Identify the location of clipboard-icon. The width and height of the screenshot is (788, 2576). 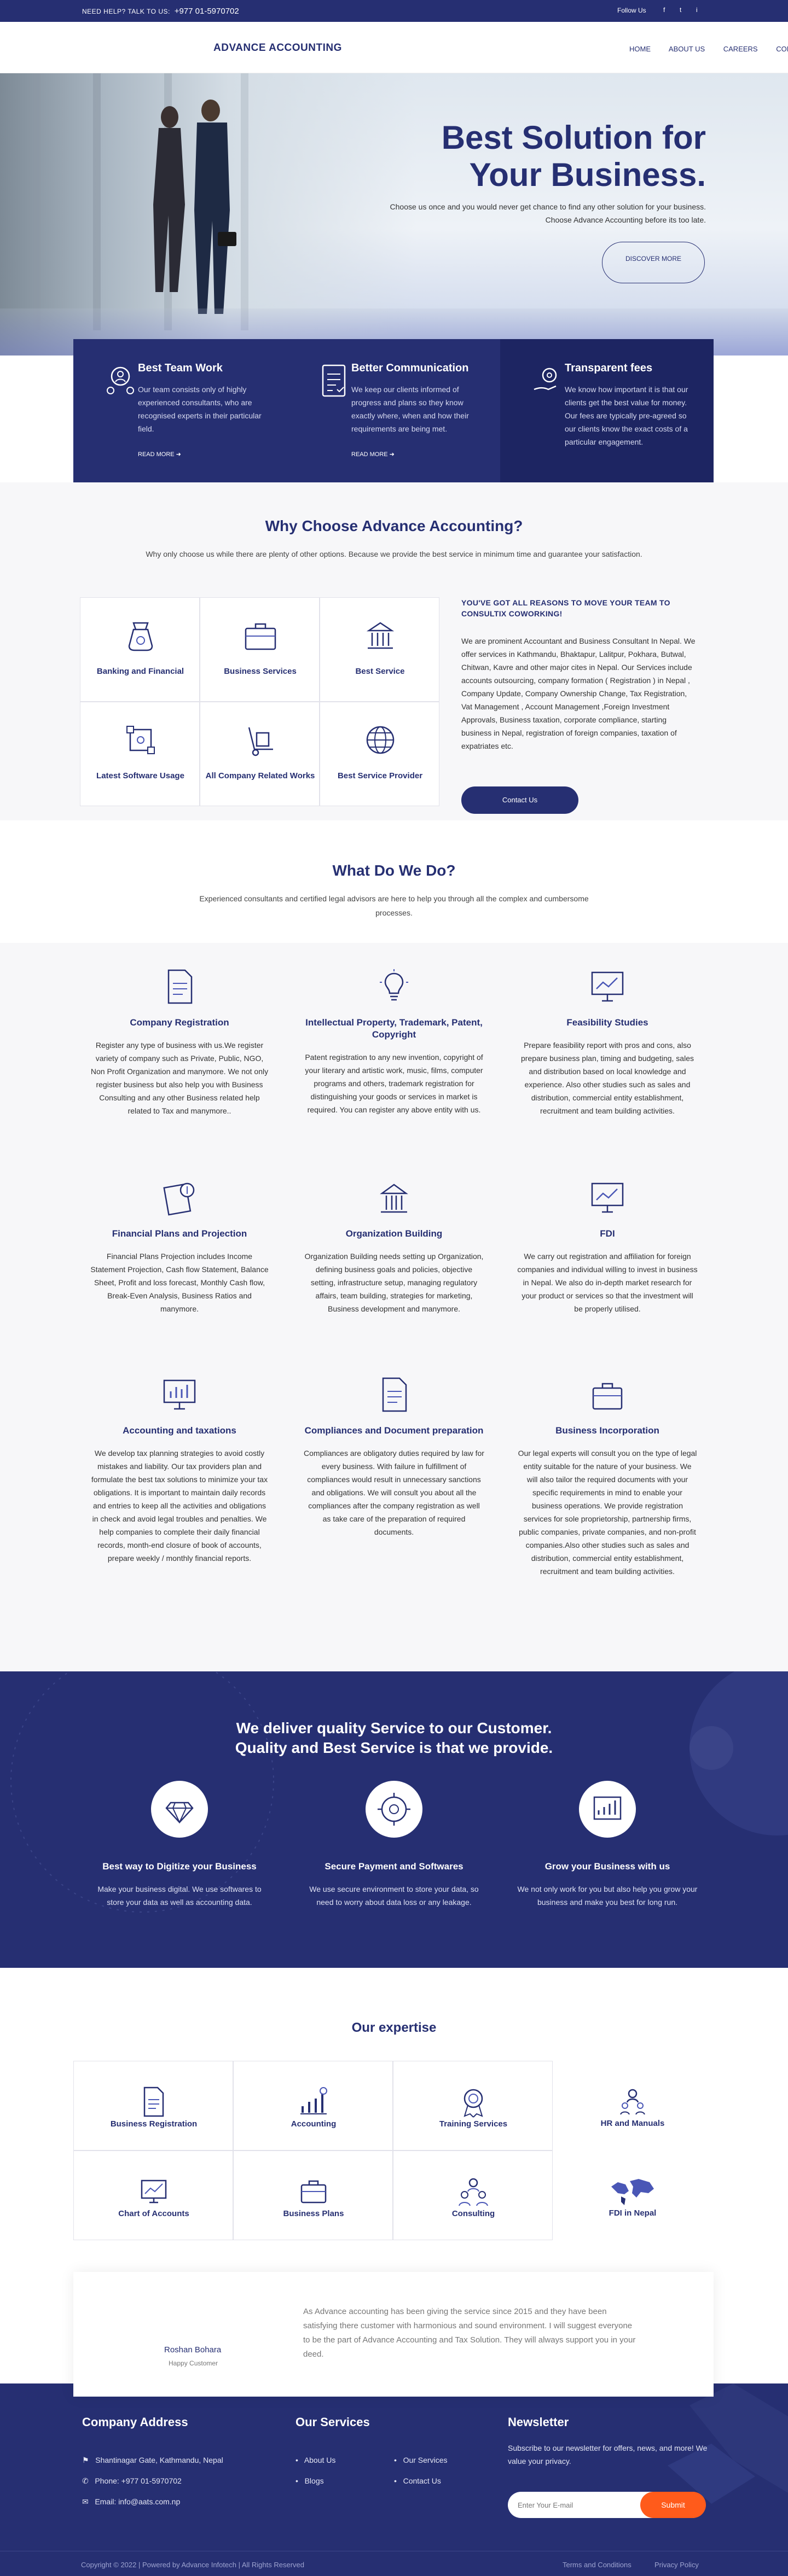
(334, 380).